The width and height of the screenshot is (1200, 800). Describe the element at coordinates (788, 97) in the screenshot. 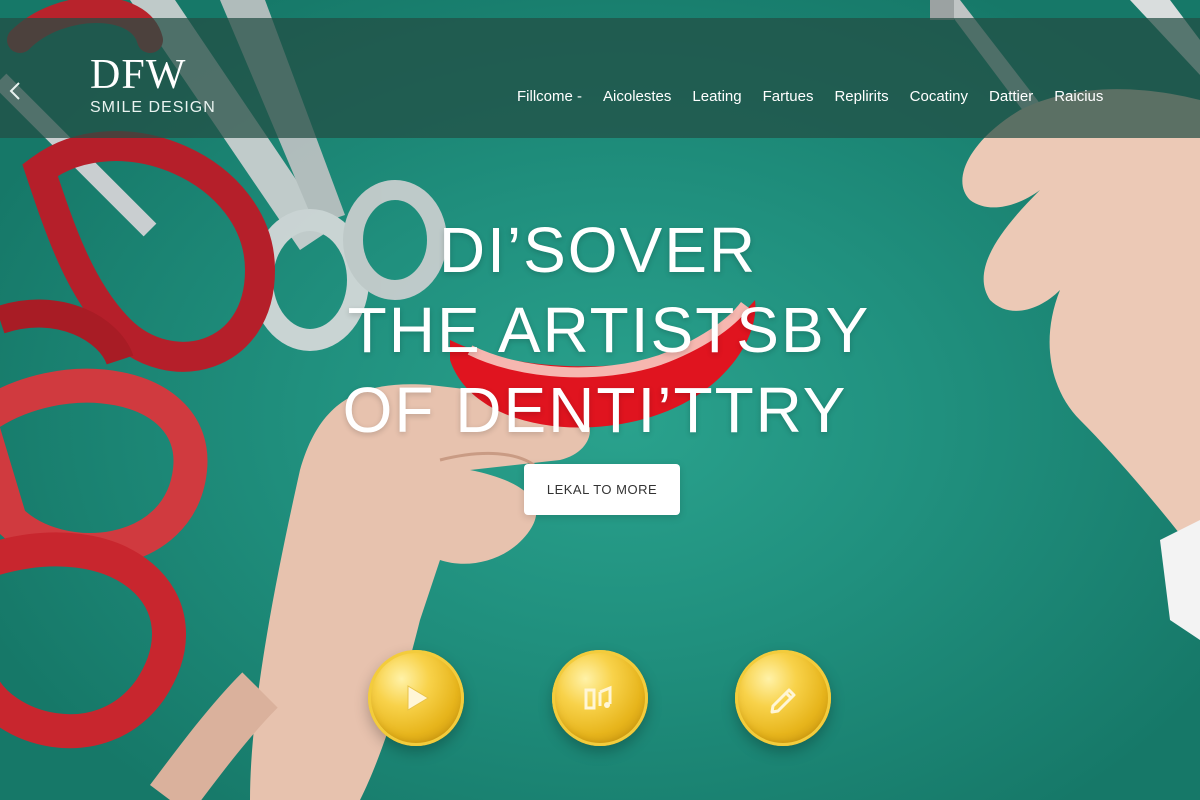

I see `nav-link-fartues: Fartues` at that location.